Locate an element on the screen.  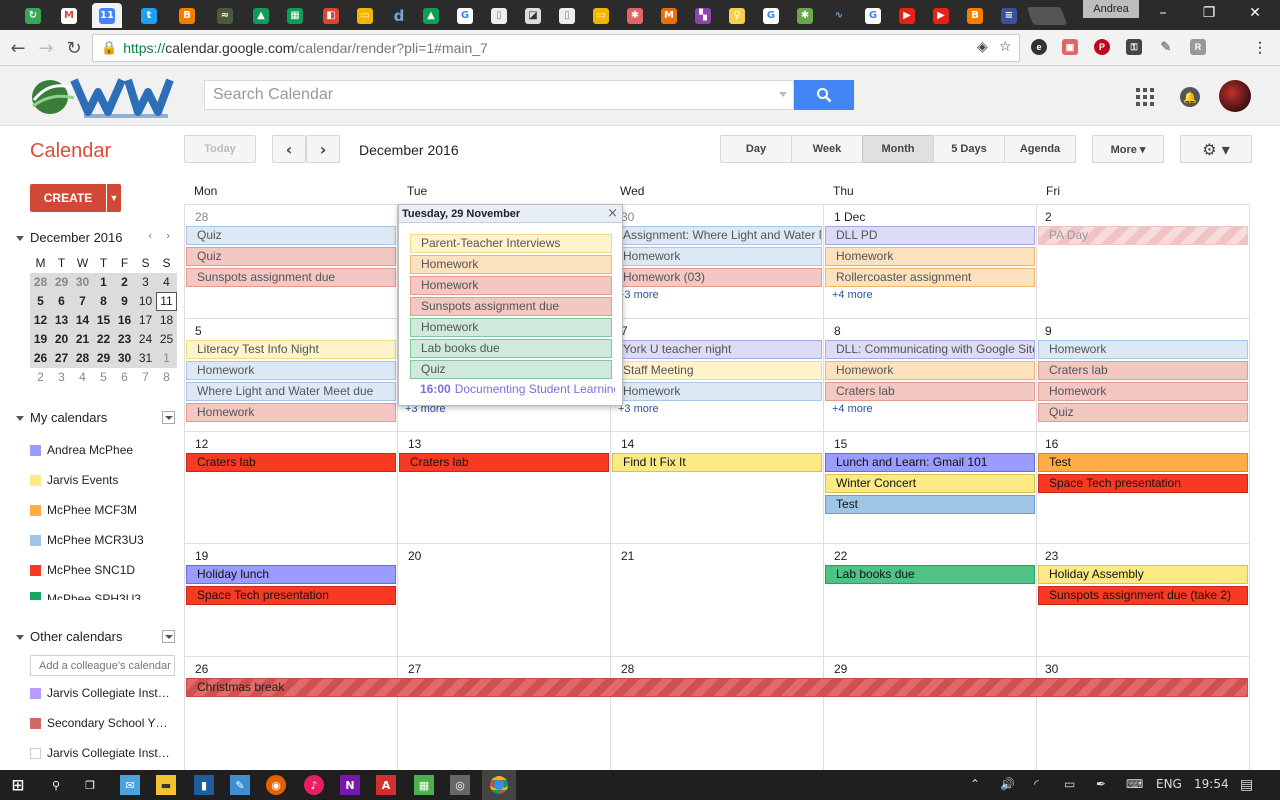
windows-start-icon: ⊞ is located at coordinates (18, 785).